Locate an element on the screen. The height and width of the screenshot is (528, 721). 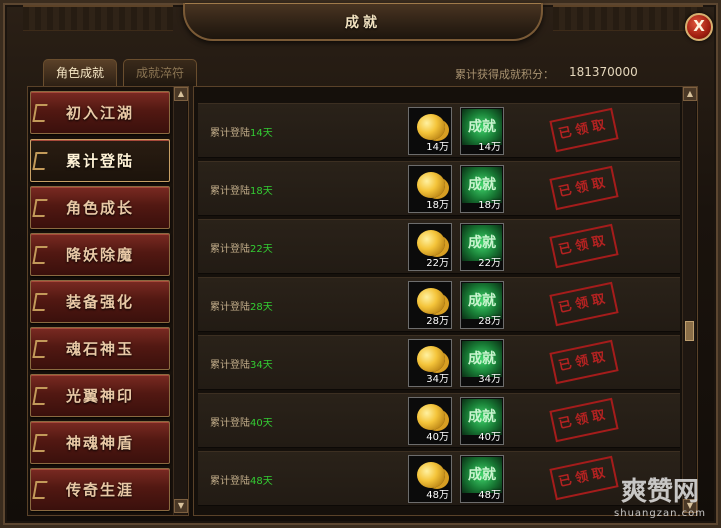
category-label: 神魂神盾 is located at coordinates (99, 443).